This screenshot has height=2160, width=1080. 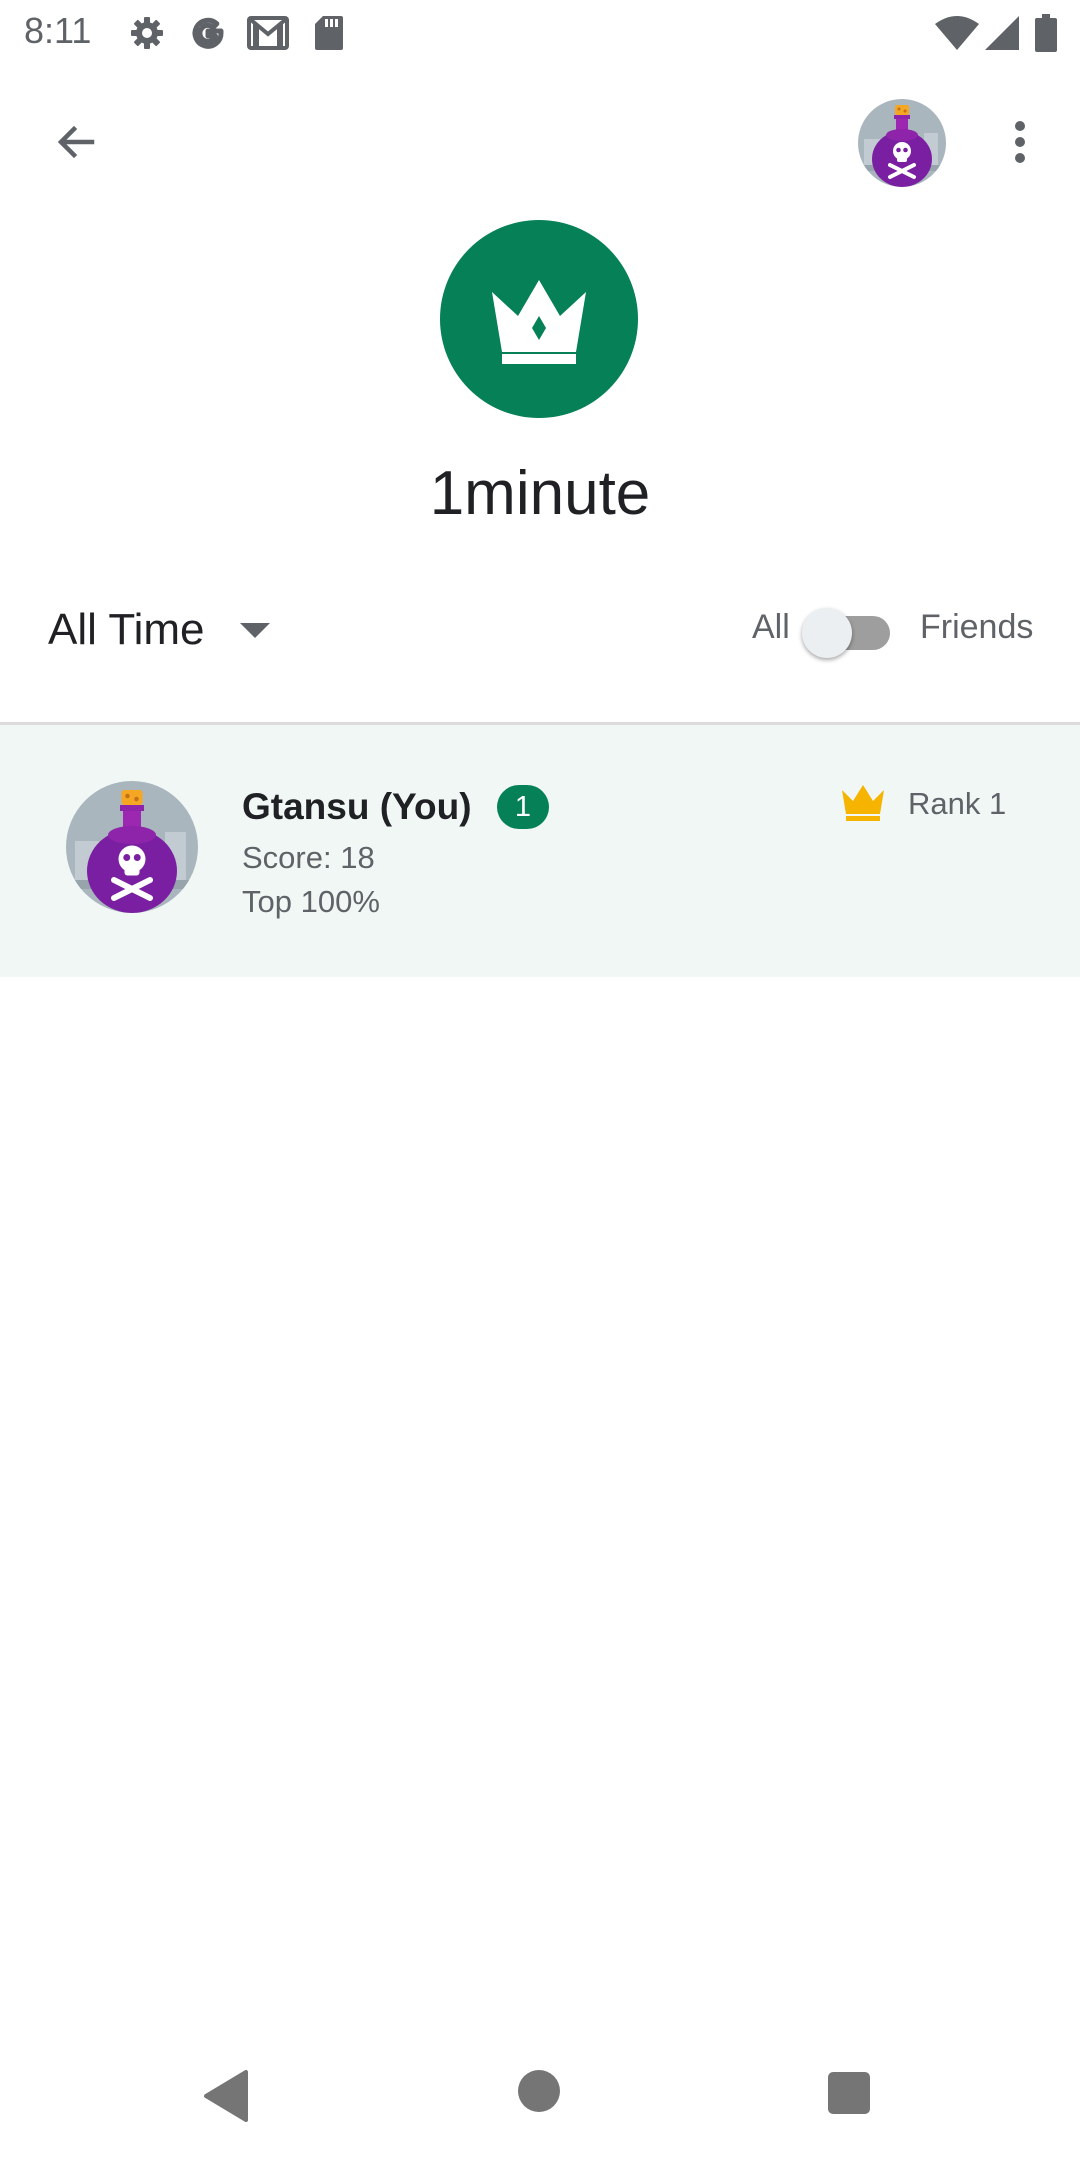 I want to click on nav-back-icon, so click(x=226, y=2096).